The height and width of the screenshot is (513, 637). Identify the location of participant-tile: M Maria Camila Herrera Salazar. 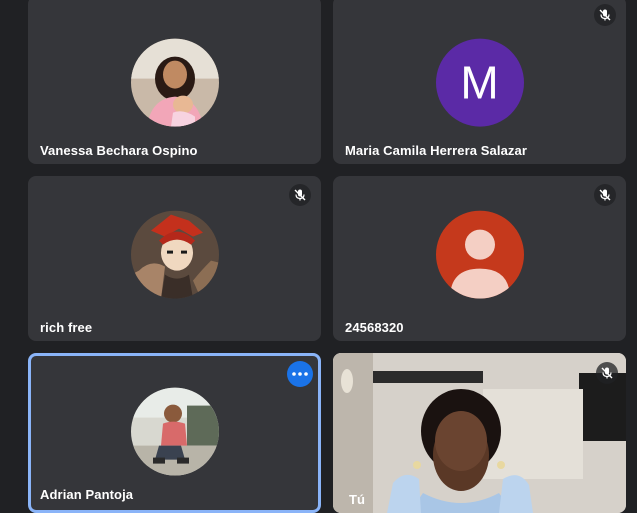
(479, 82).